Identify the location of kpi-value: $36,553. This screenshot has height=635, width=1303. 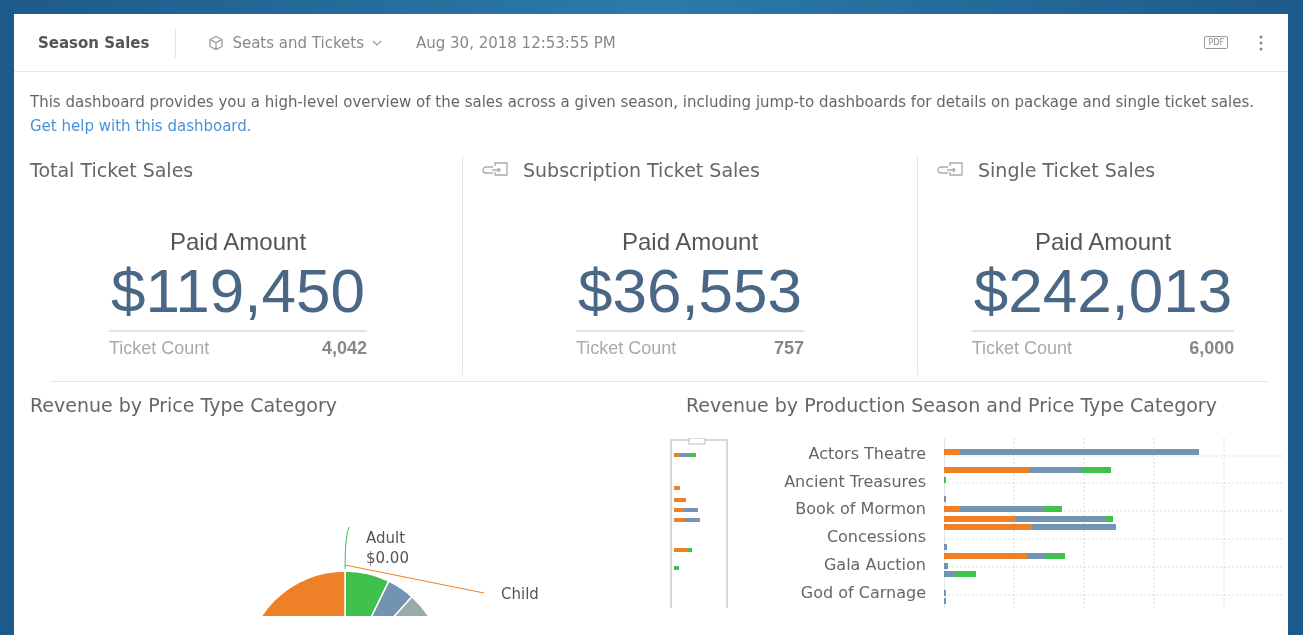
(690, 294).